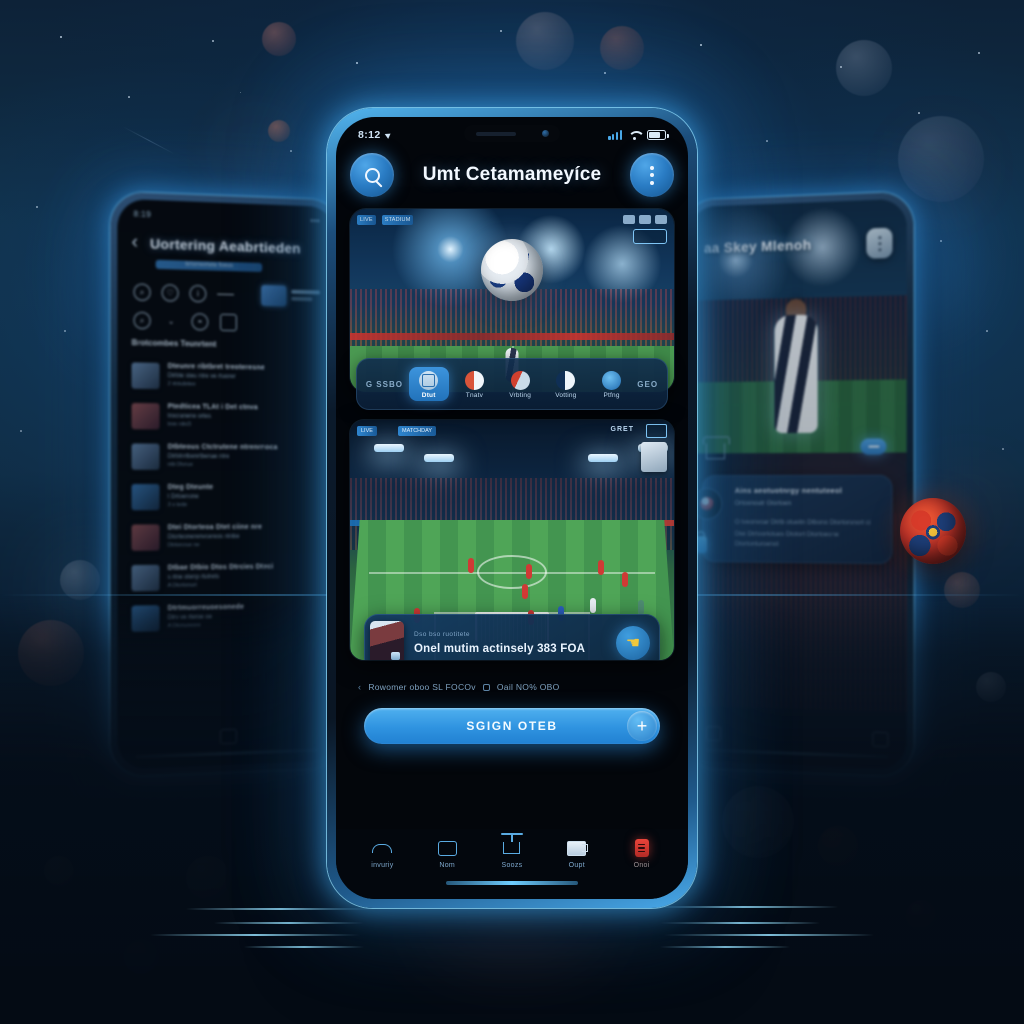 The image size is (1024, 1024). What do you see at coordinates (578, 848) in the screenshot?
I see `news-icon` at bounding box center [578, 848].